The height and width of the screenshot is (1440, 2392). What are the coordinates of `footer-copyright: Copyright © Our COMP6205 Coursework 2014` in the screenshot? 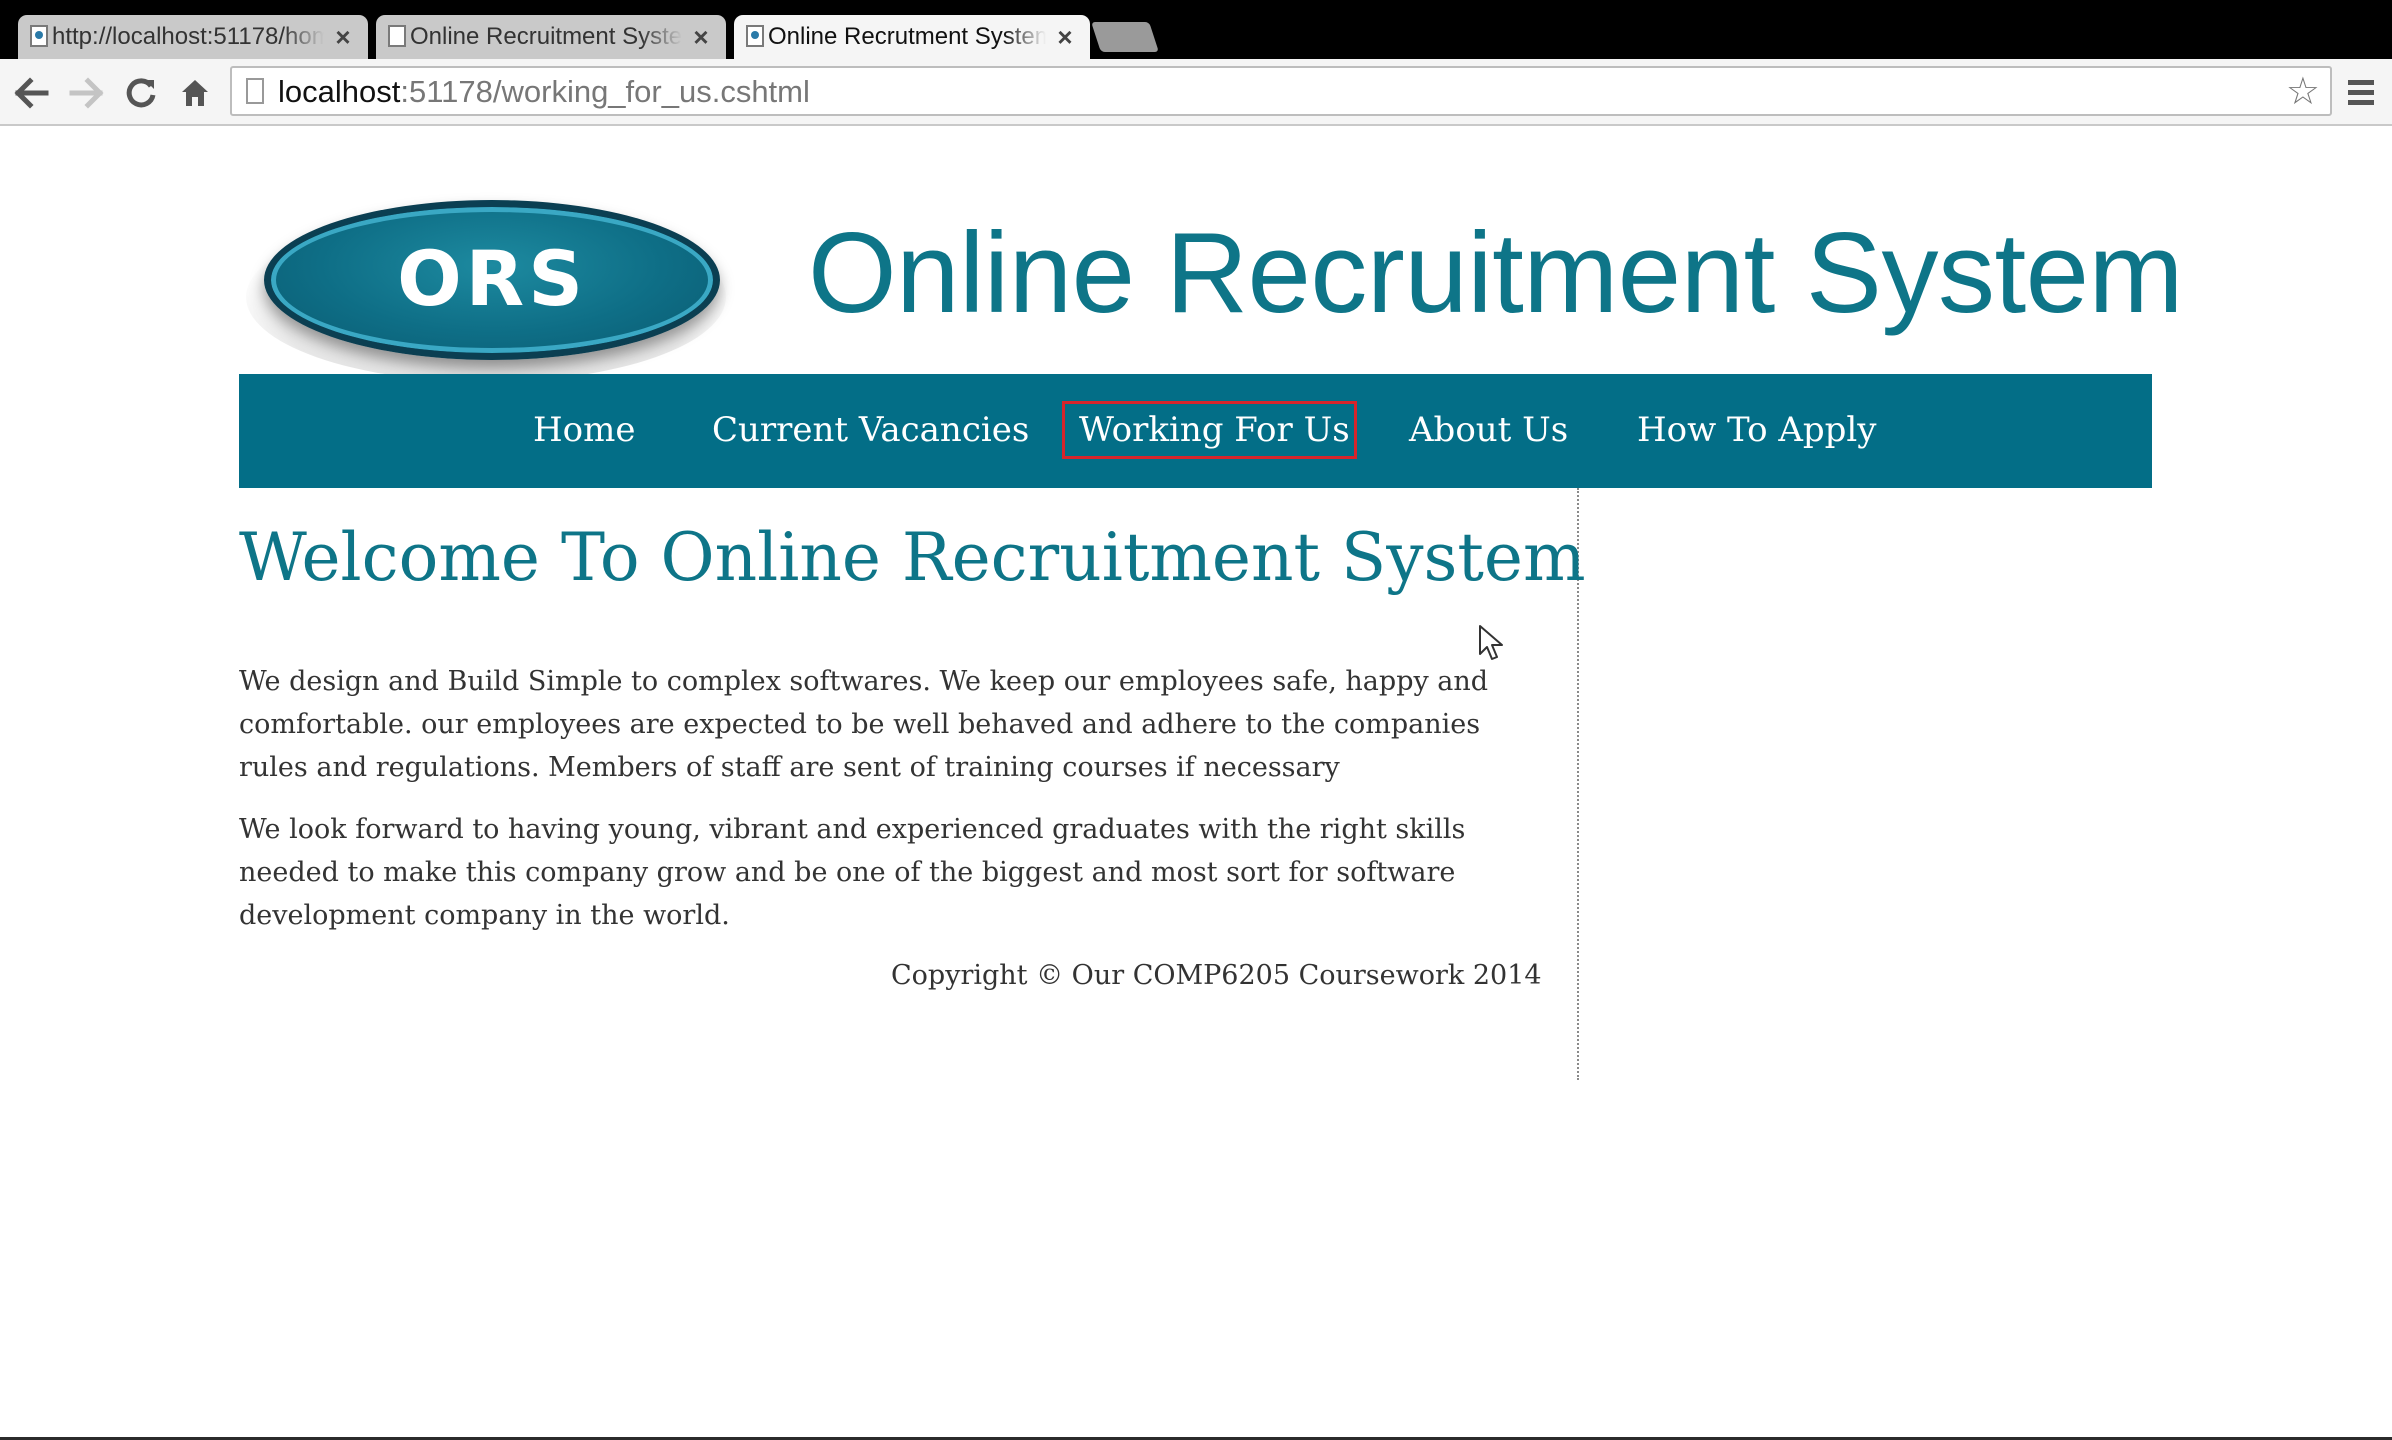 It's located at (1216, 975).